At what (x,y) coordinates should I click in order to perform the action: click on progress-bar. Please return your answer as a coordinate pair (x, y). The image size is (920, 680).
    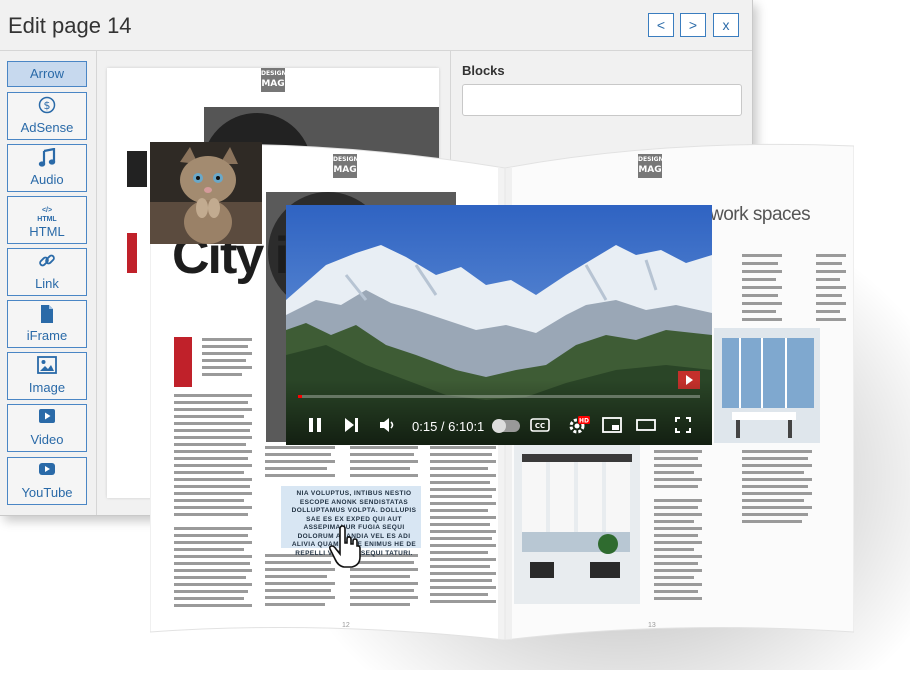
    Looking at the image, I should click on (499, 396).